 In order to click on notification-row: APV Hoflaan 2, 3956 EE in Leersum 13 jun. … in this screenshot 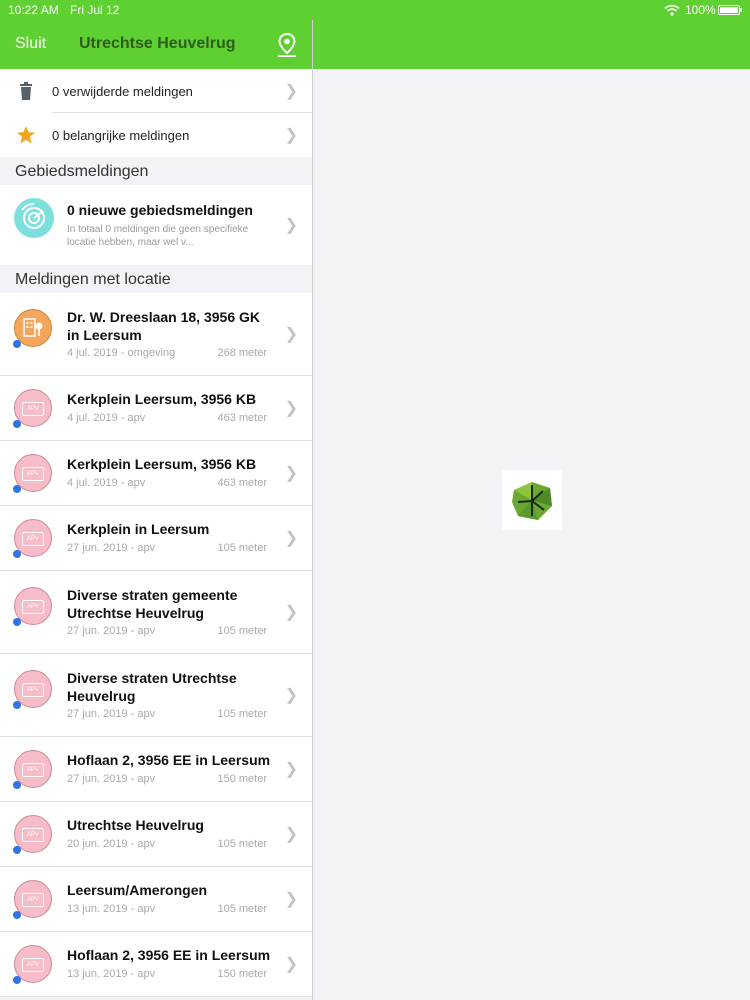, I will do `click(156, 964)`.